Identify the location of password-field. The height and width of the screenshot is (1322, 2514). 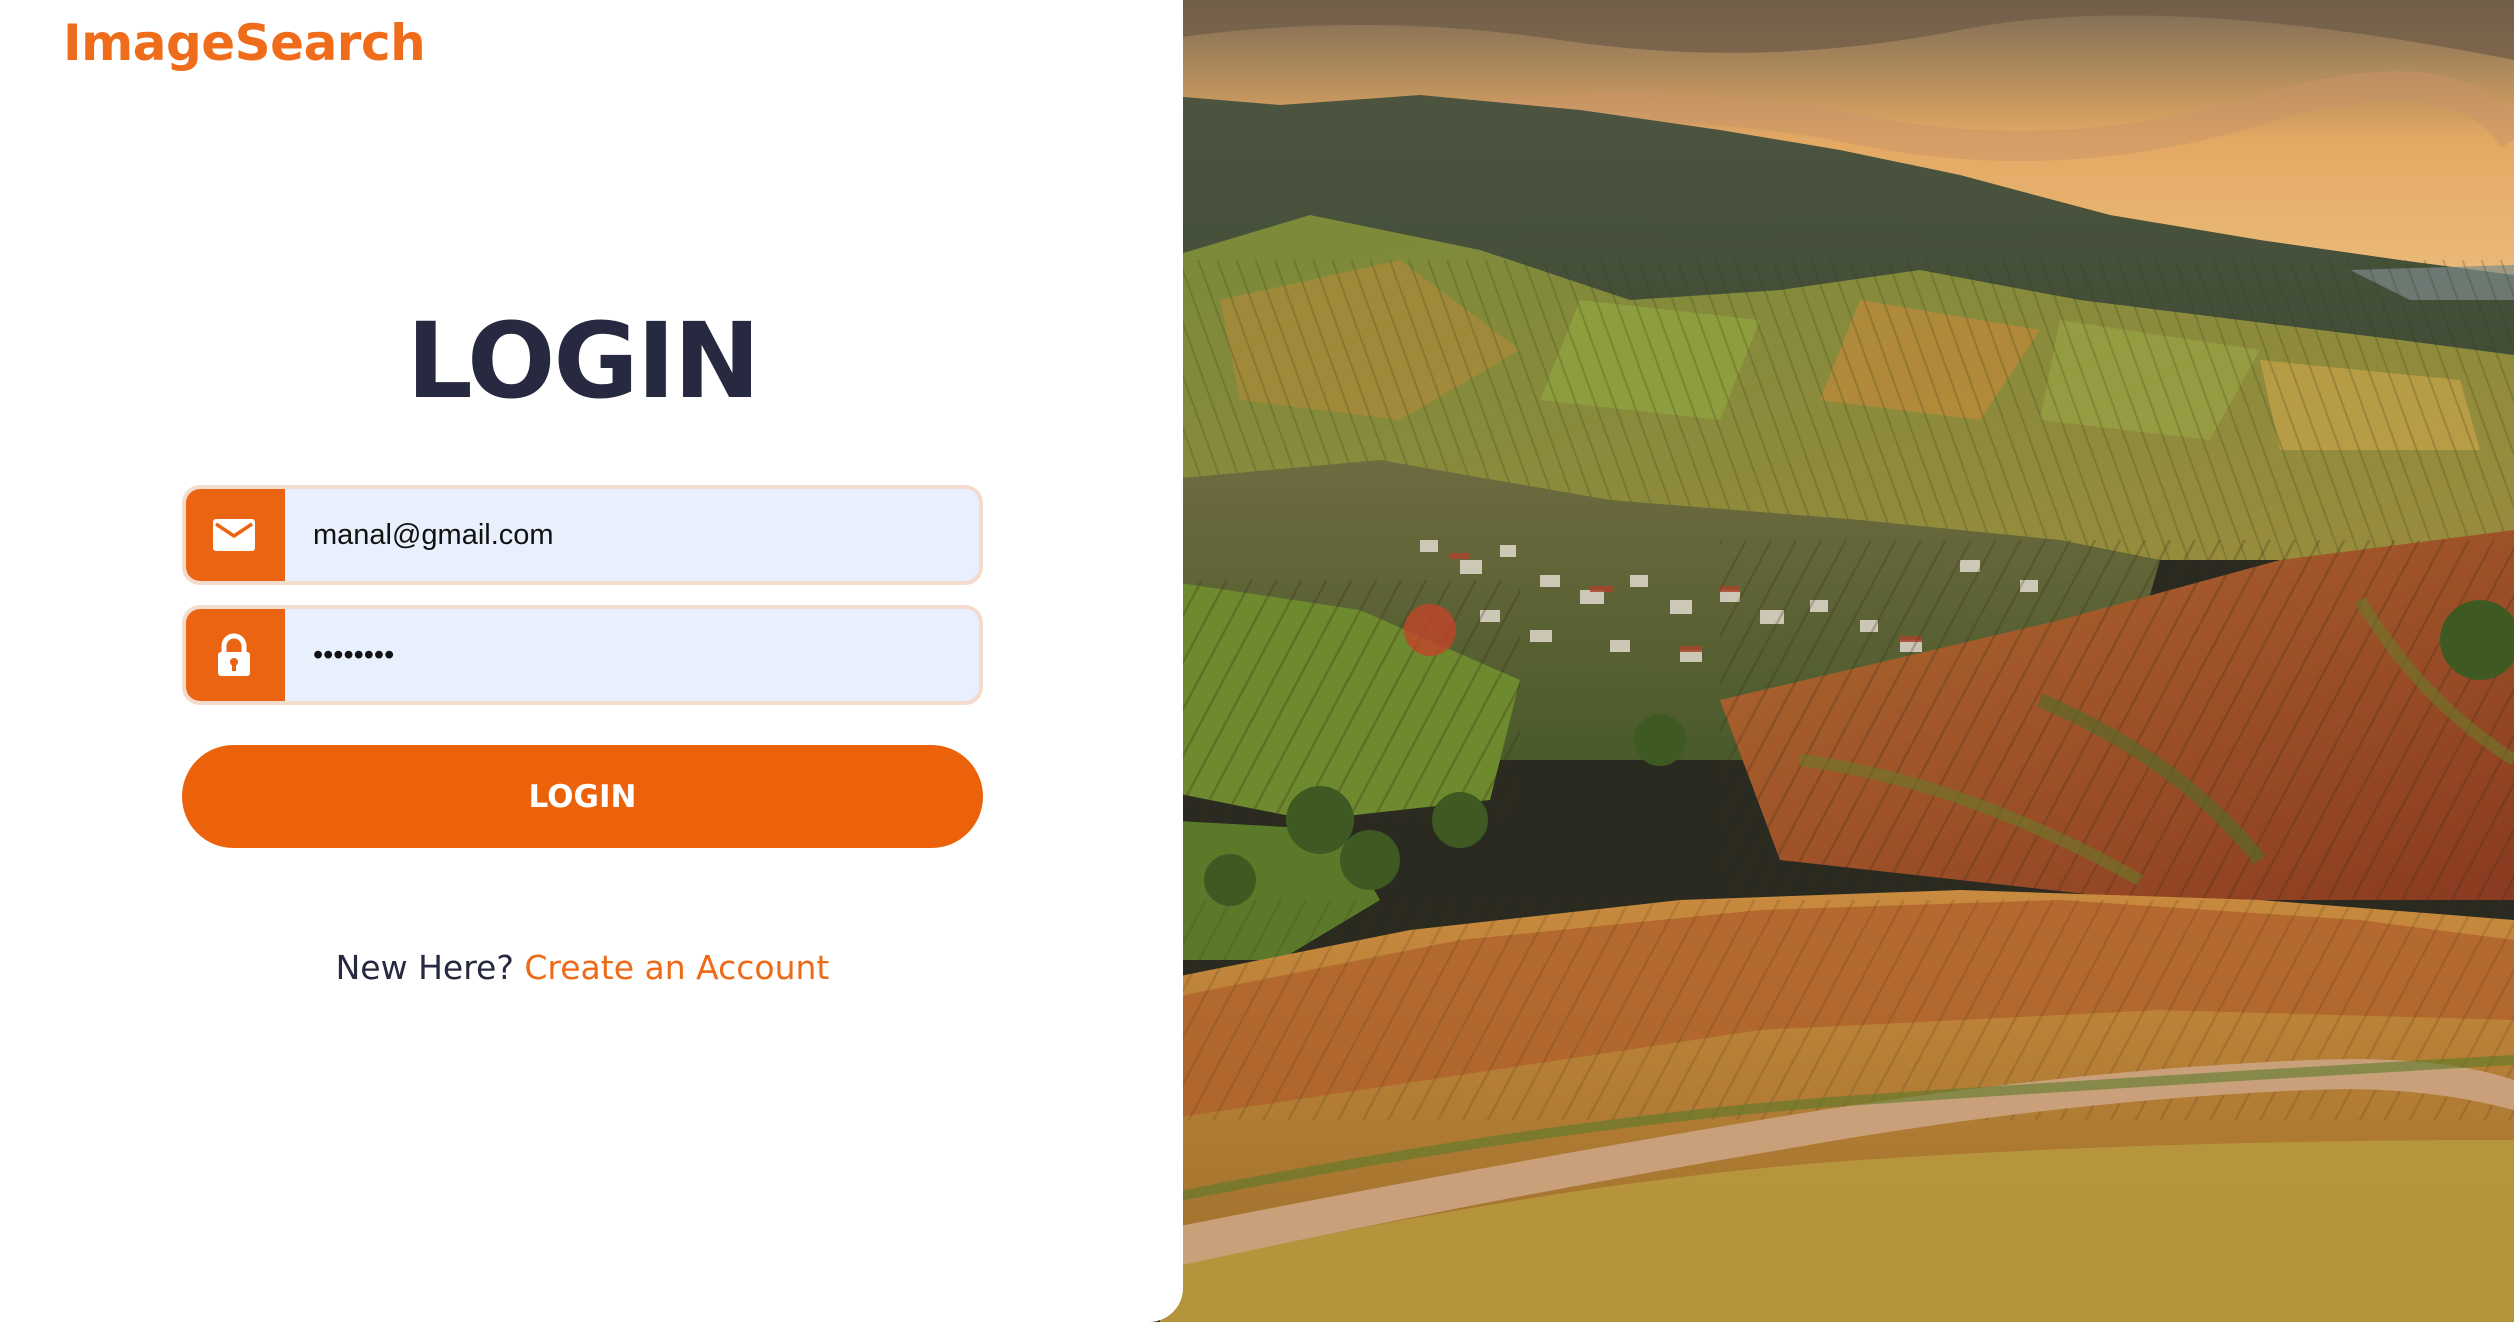
(582, 655).